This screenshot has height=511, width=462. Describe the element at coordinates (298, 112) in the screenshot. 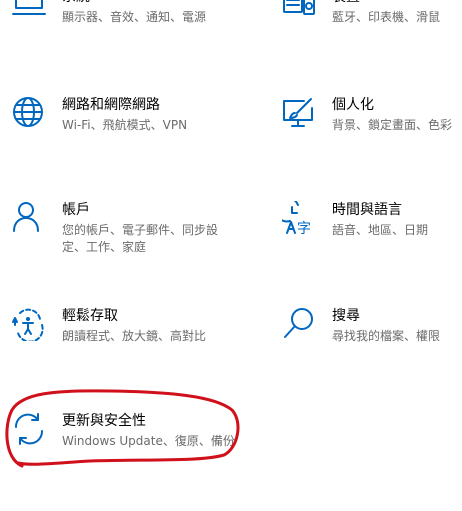

I see `paint-monitor-icon` at that location.